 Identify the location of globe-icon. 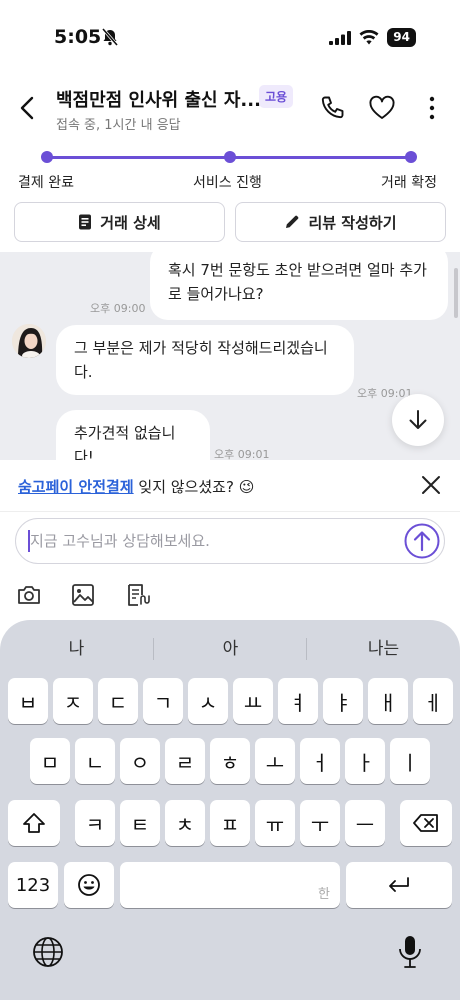
(48, 952).